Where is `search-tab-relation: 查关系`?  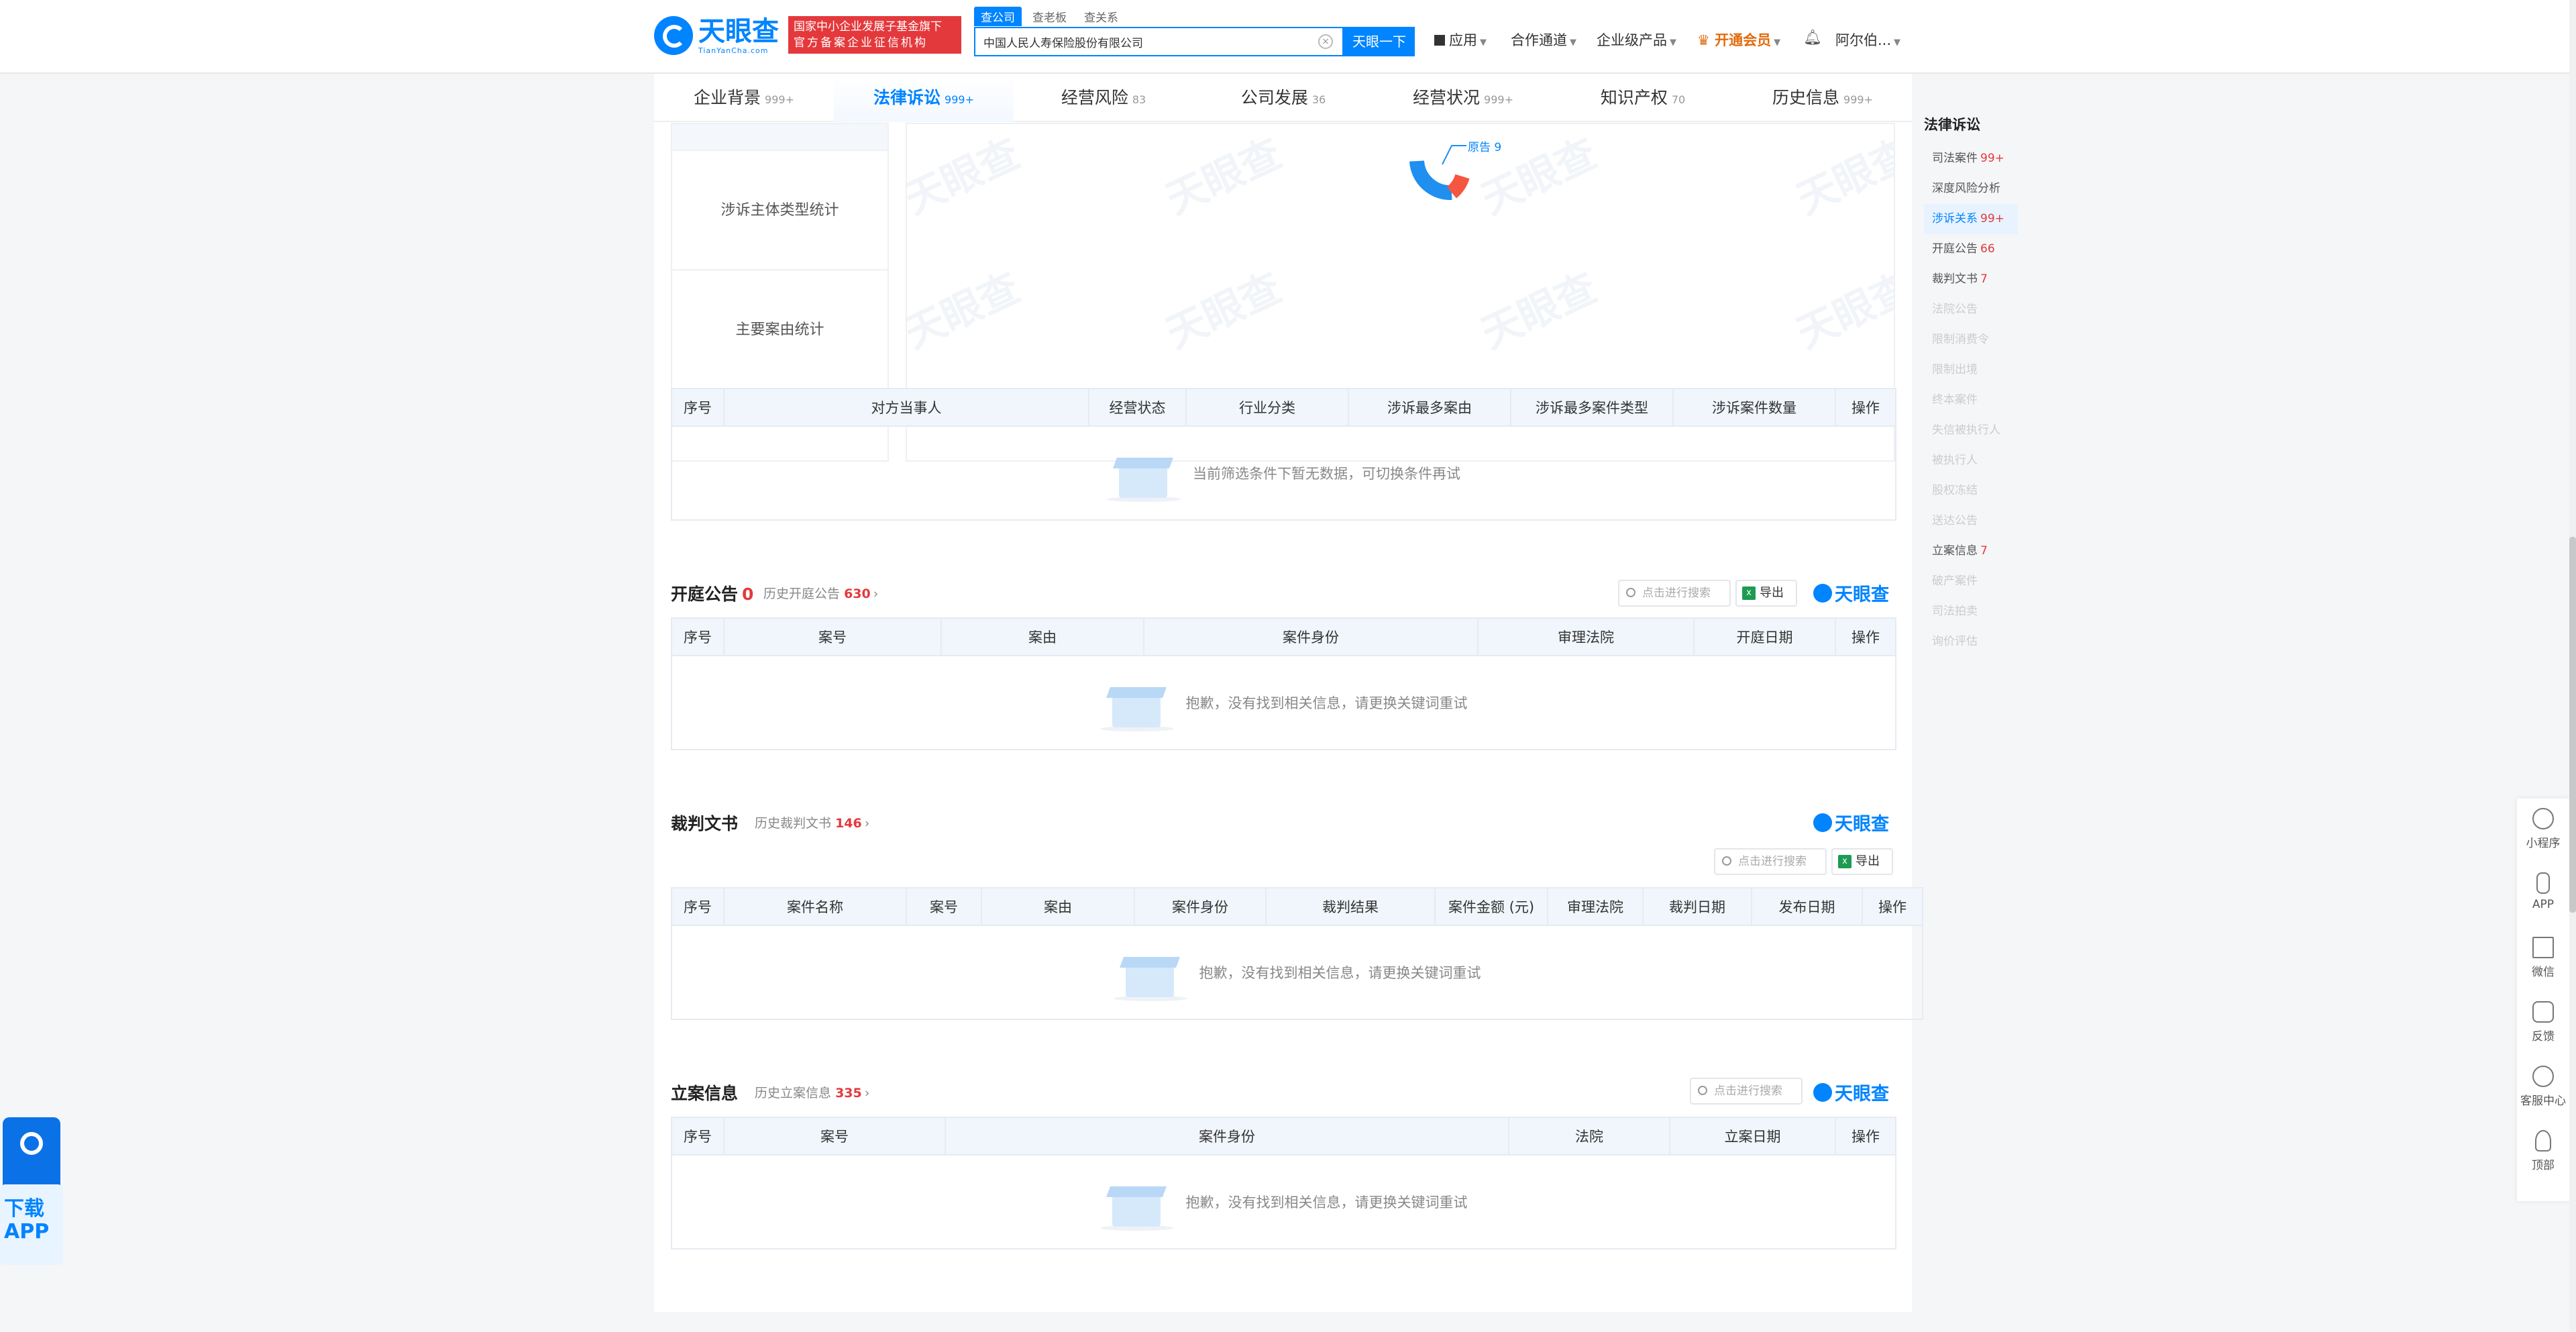 search-tab-relation: 查关系 is located at coordinates (1101, 16).